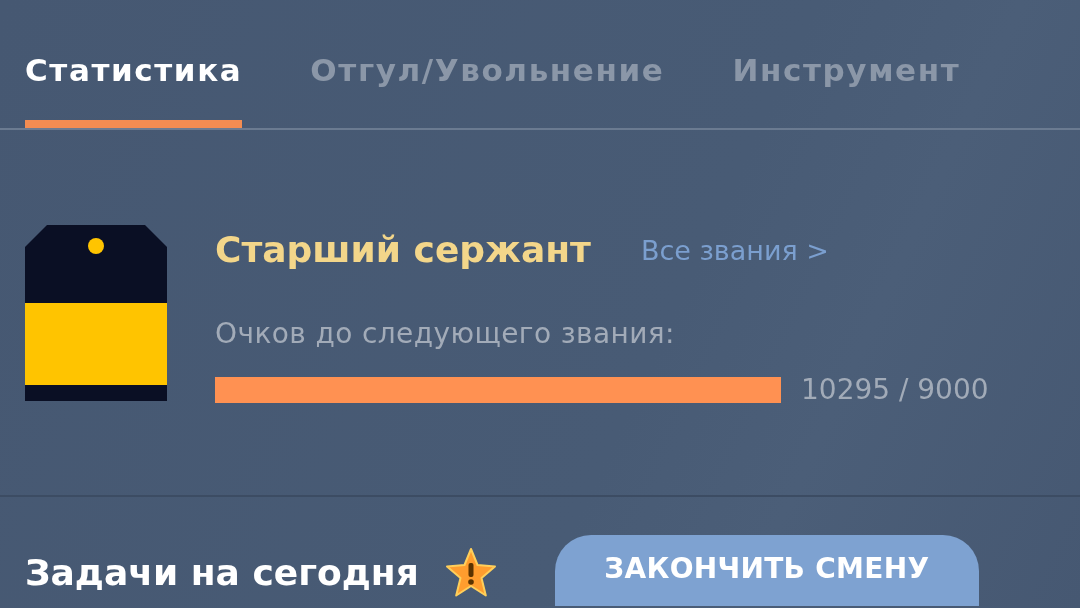  I want to click on shoulder-board-icon, so click(96, 313).